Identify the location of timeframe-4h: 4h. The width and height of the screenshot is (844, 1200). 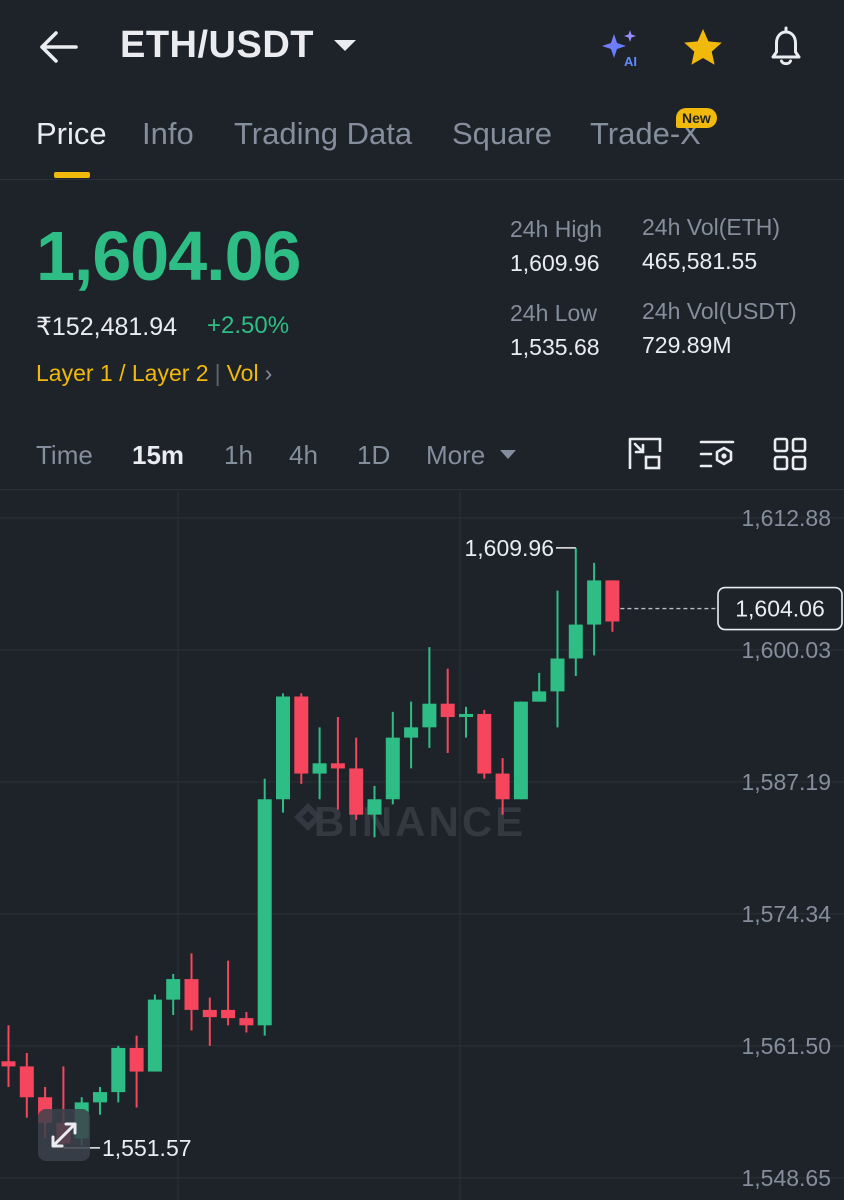
(303, 455).